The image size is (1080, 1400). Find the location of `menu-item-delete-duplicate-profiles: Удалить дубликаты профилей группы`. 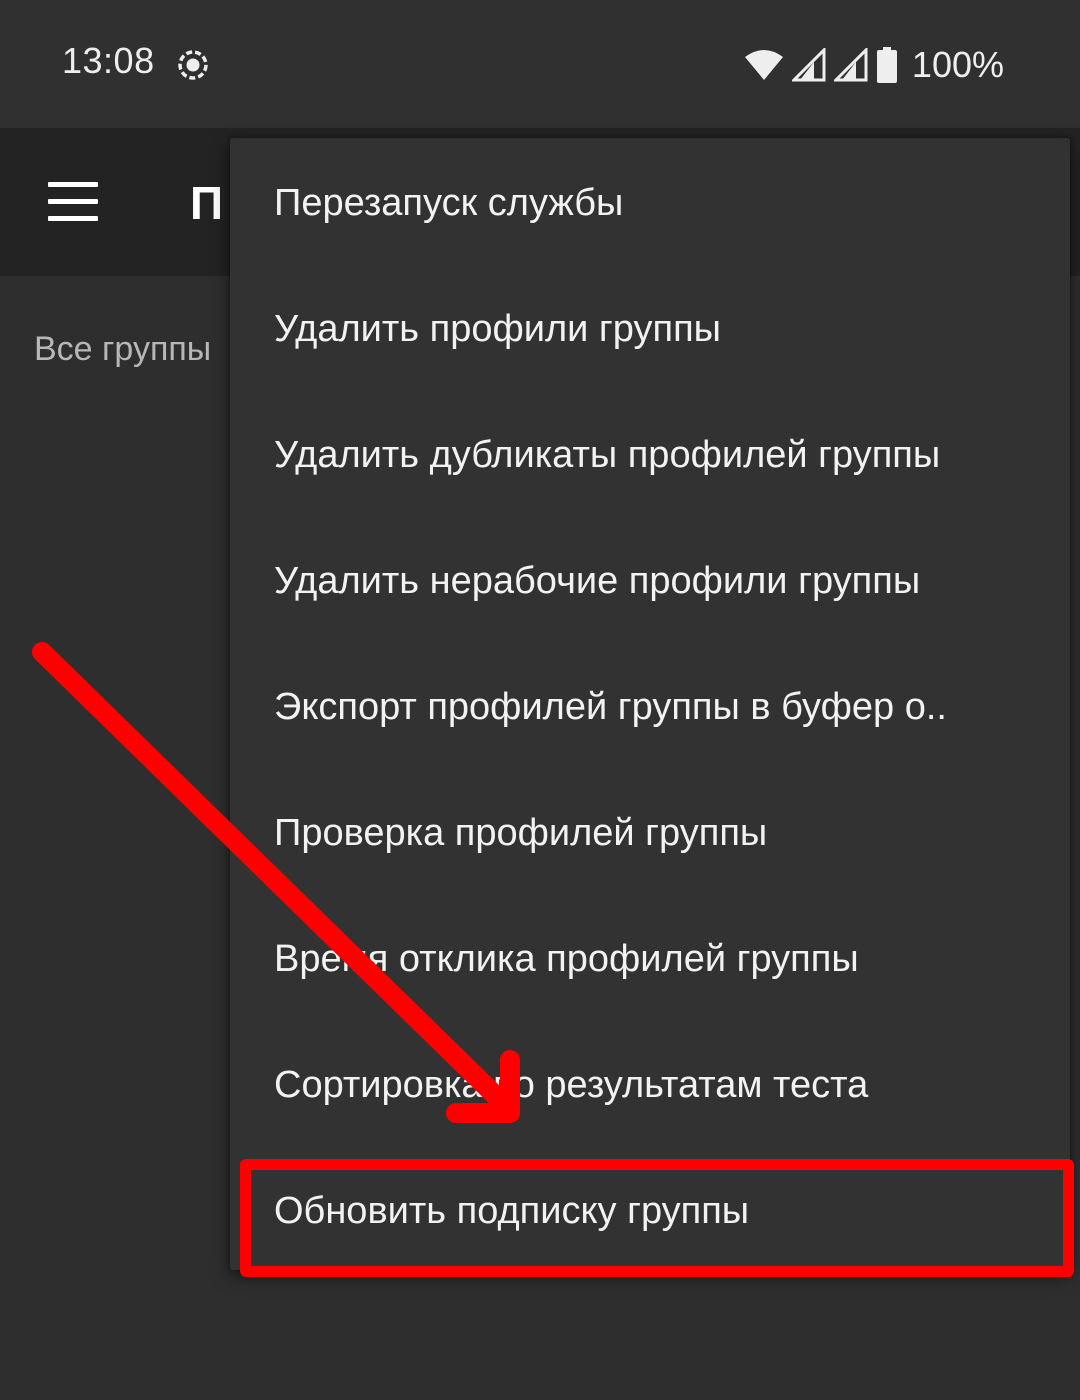

menu-item-delete-duplicate-profiles: Удалить дубликаты профилей группы is located at coordinates (650, 455).